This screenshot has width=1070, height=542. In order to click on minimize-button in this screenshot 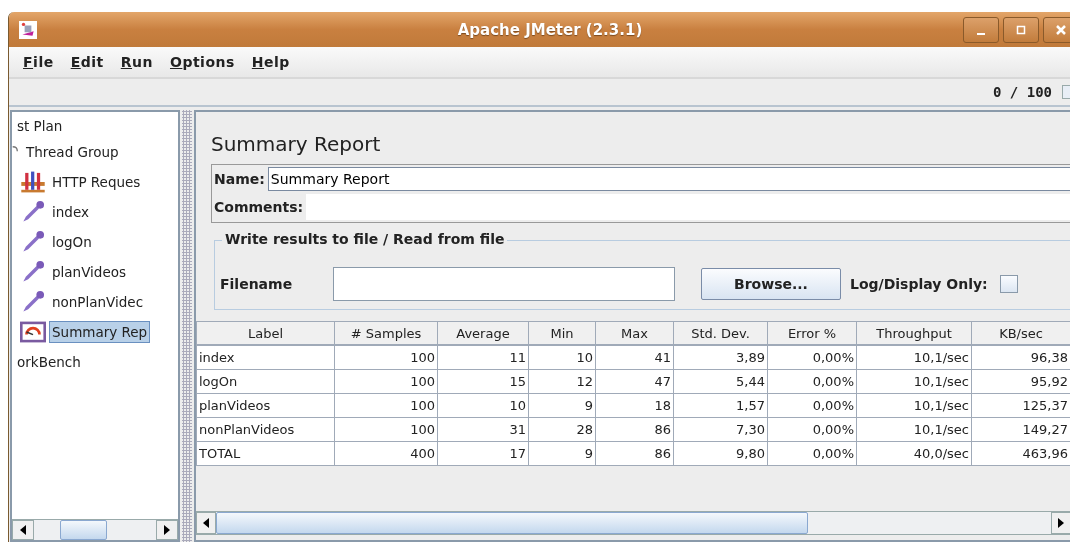, I will do `click(981, 29)`.